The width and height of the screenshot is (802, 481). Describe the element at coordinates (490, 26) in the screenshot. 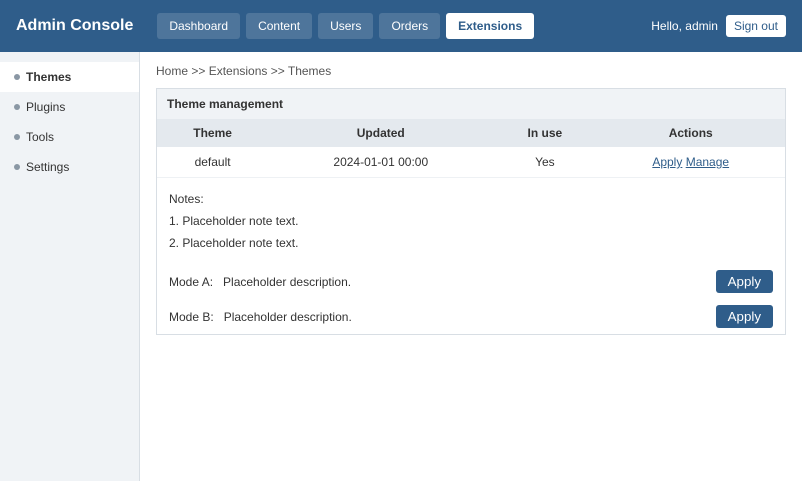

I see `tab-5: Extensions` at that location.